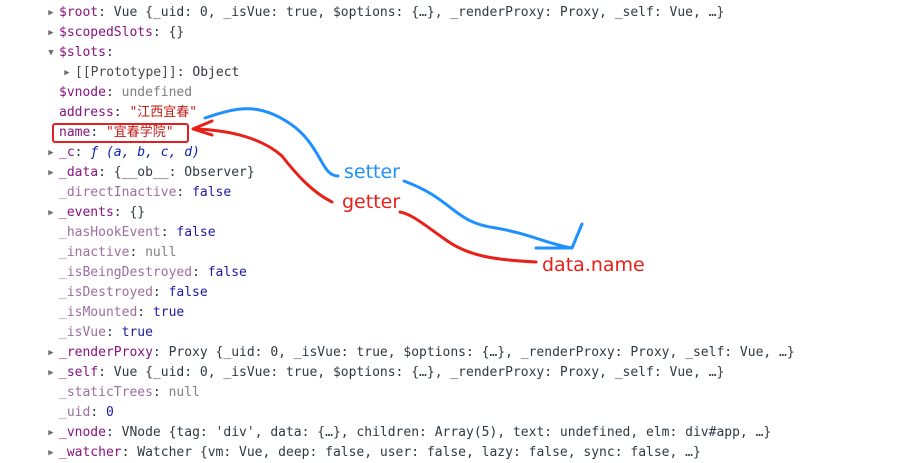 The image size is (897, 463). Describe the element at coordinates (593, 265) in the screenshot. I see `data-name-label: data.name` at that location.